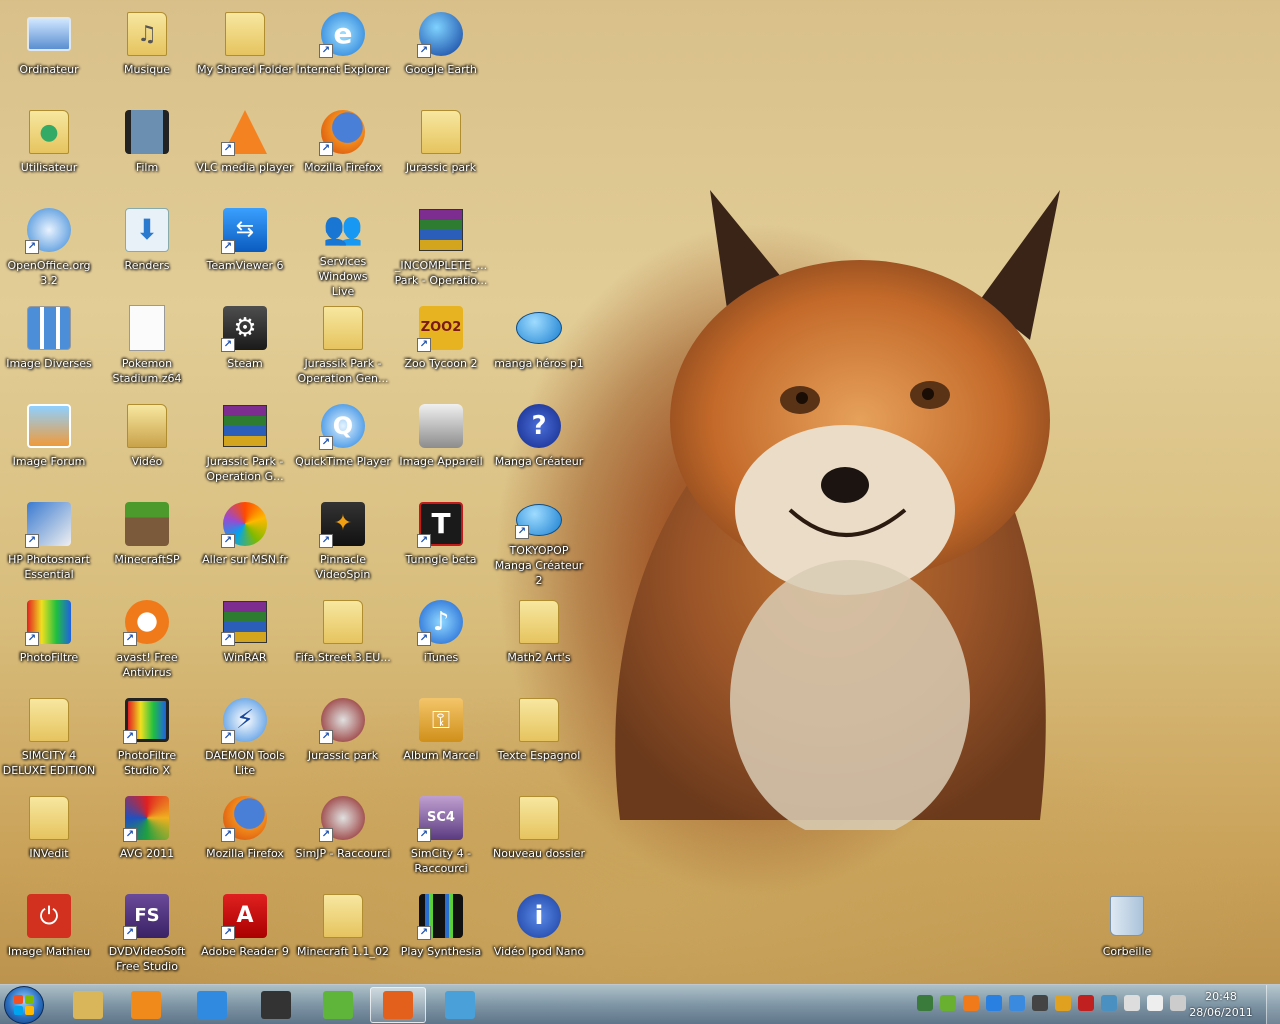 Image resolution: width=1280 pixels, height=1024 pixels. What do you see at coordinates (441, 344) in the screenshot?
I see `desktop-icon: ZOO2 ↗ Zoo Tycoon 2` at bounding box center [441, 344].